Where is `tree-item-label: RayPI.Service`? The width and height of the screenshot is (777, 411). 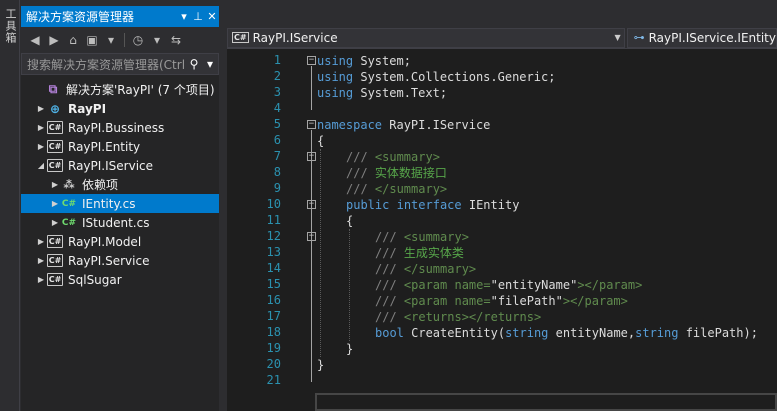
tree-item-label: RayPI.Service is located at coordinates (109, 260).